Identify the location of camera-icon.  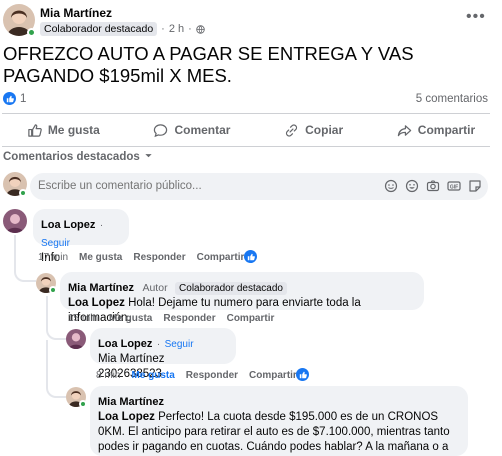
(433, 186).